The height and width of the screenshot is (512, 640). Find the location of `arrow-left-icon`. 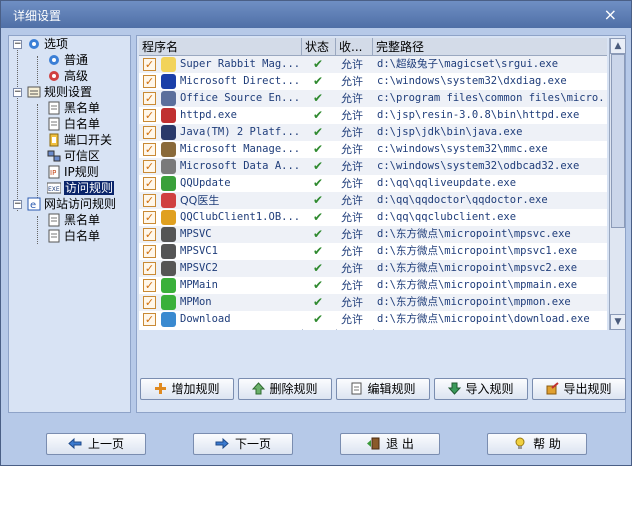

arrow-left-icon is located at coordinates (75, 443).